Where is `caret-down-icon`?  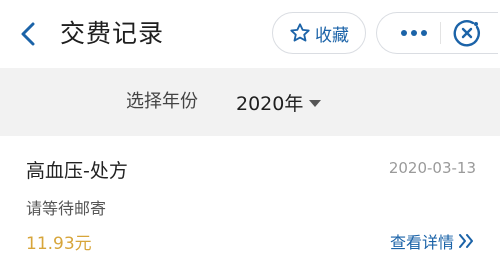 caret-down-icon is located at coordinates (315, 103).